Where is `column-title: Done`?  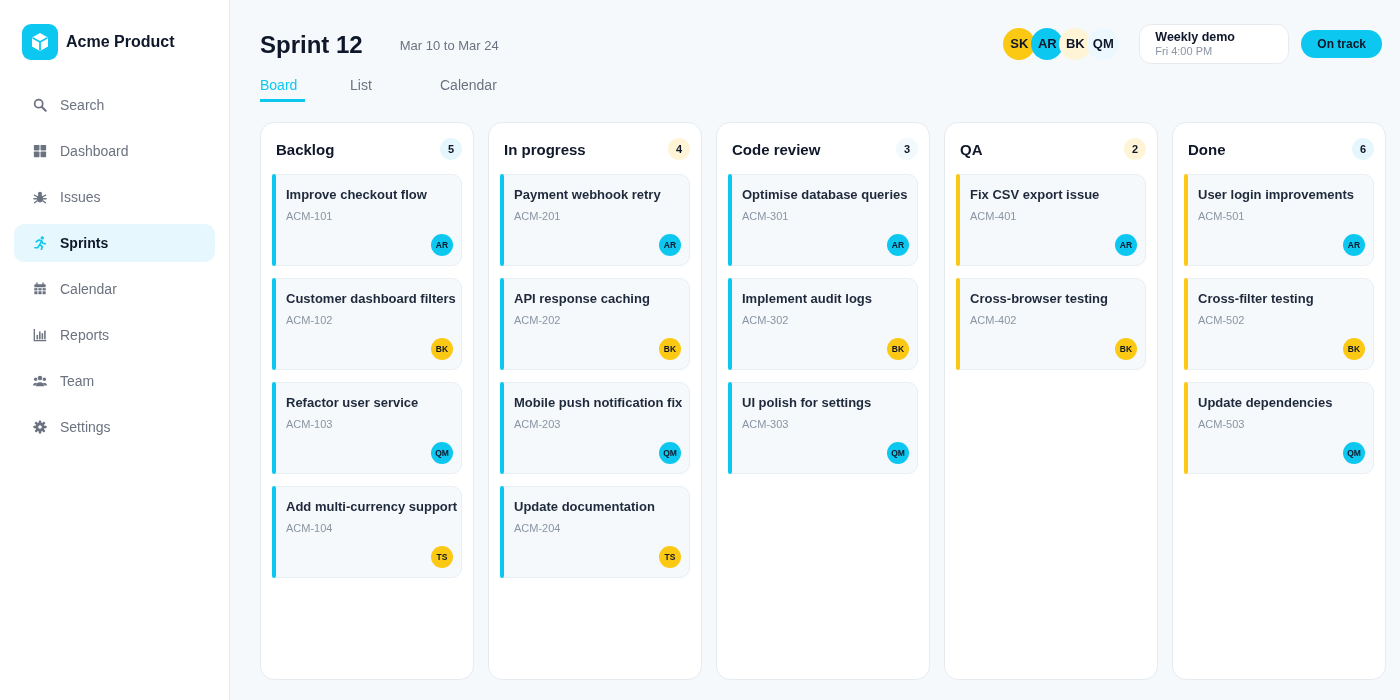
column-title: Done is located at coordinates (1207, 149).